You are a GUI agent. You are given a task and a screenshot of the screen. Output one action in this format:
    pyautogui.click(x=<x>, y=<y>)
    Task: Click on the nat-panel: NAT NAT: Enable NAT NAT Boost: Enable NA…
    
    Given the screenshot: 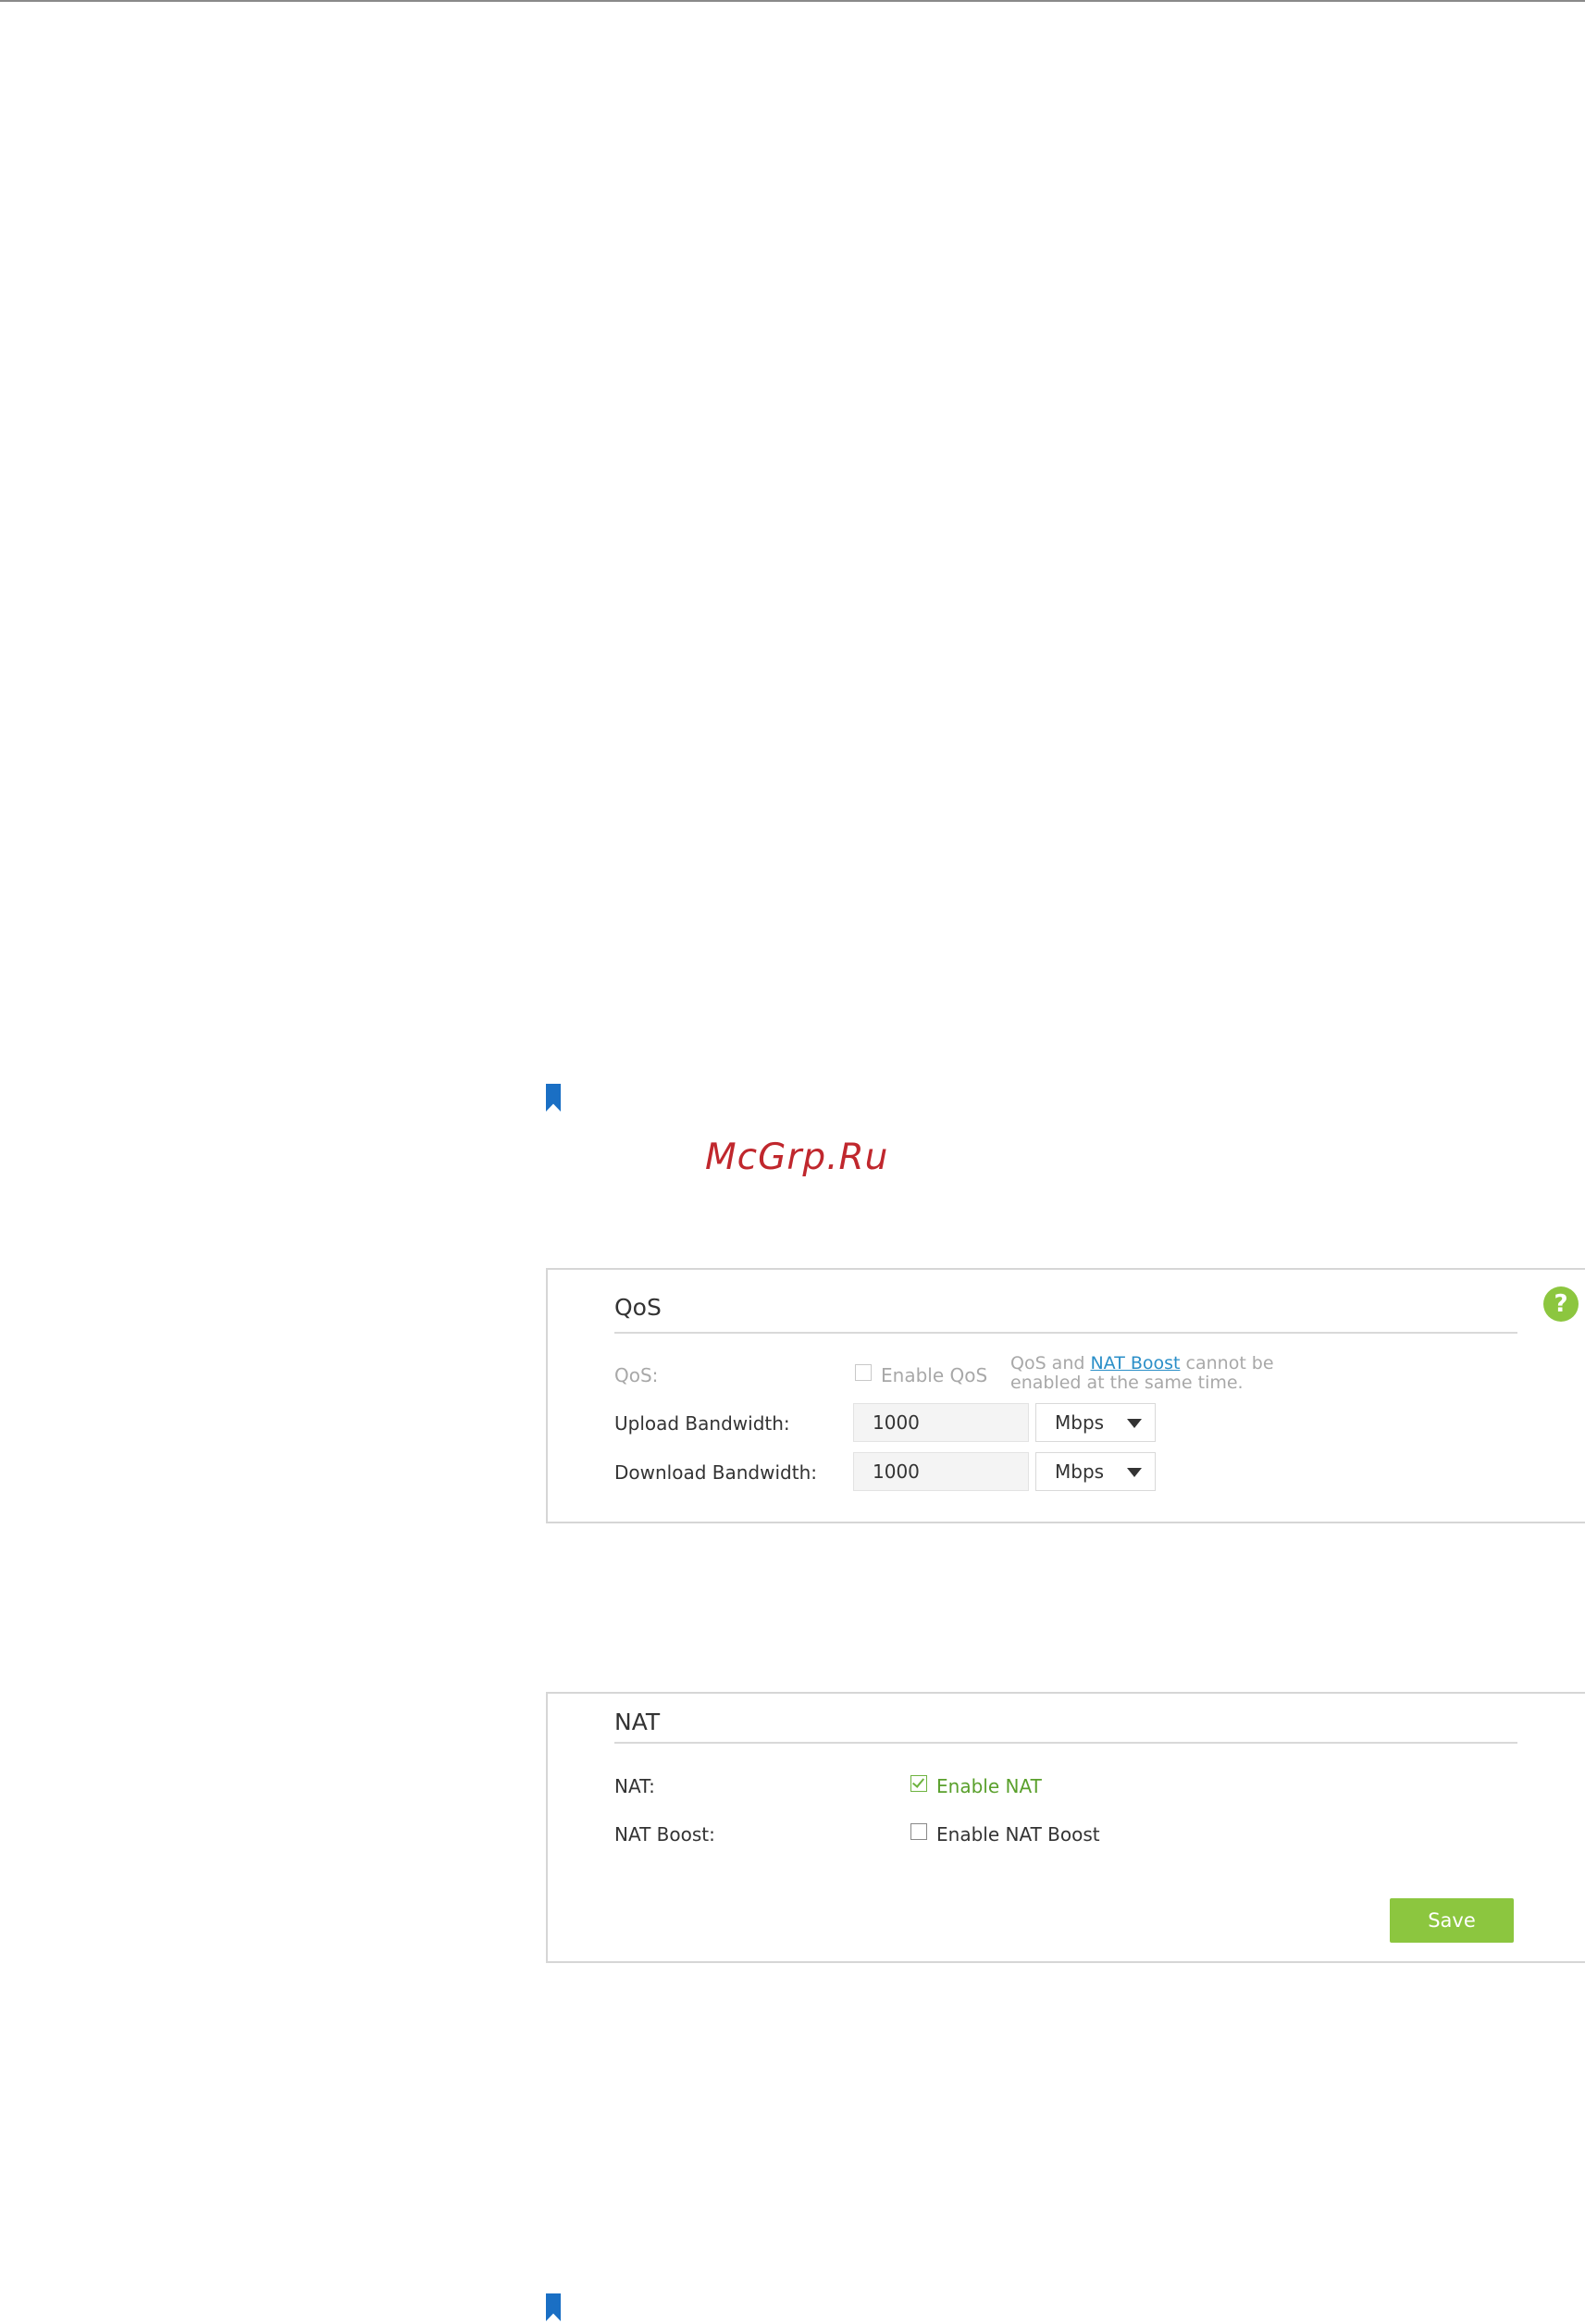 What is the action you would take?
    pyautogui.click(x=1065, y=1828)
    